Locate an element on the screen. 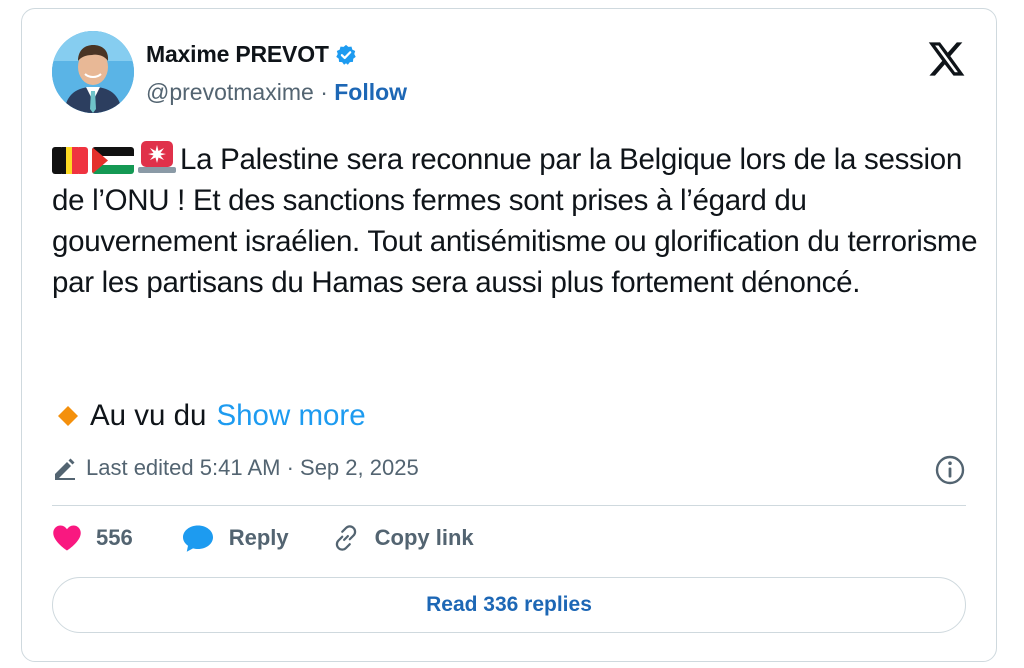 The image size is (1024, 668). palestine-flag-icon is located at coordinates (113, 160).